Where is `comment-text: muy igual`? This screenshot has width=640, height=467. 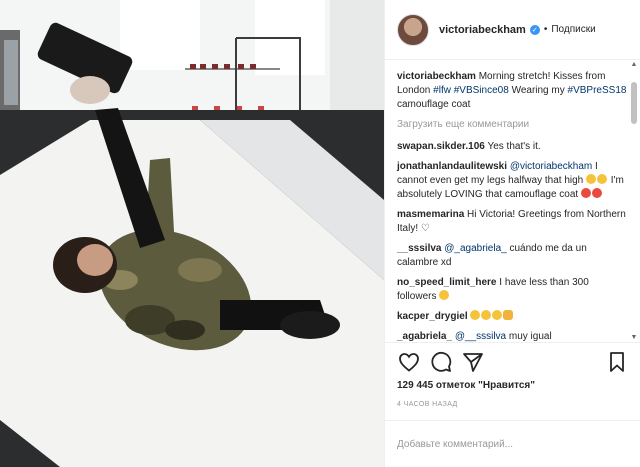 comment-text: muy igual is located at coordinates (530, 336).